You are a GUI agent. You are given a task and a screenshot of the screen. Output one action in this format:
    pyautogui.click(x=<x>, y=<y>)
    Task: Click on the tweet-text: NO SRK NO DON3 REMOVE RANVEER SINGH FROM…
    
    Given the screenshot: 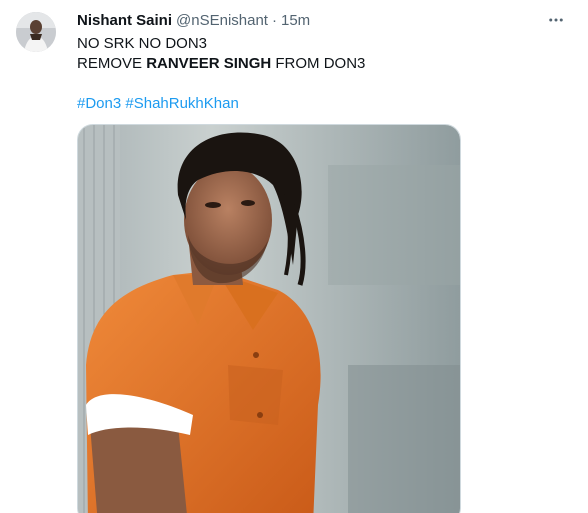 What is the action you would take?
    pyautogui.click(x=326, y=74)
    